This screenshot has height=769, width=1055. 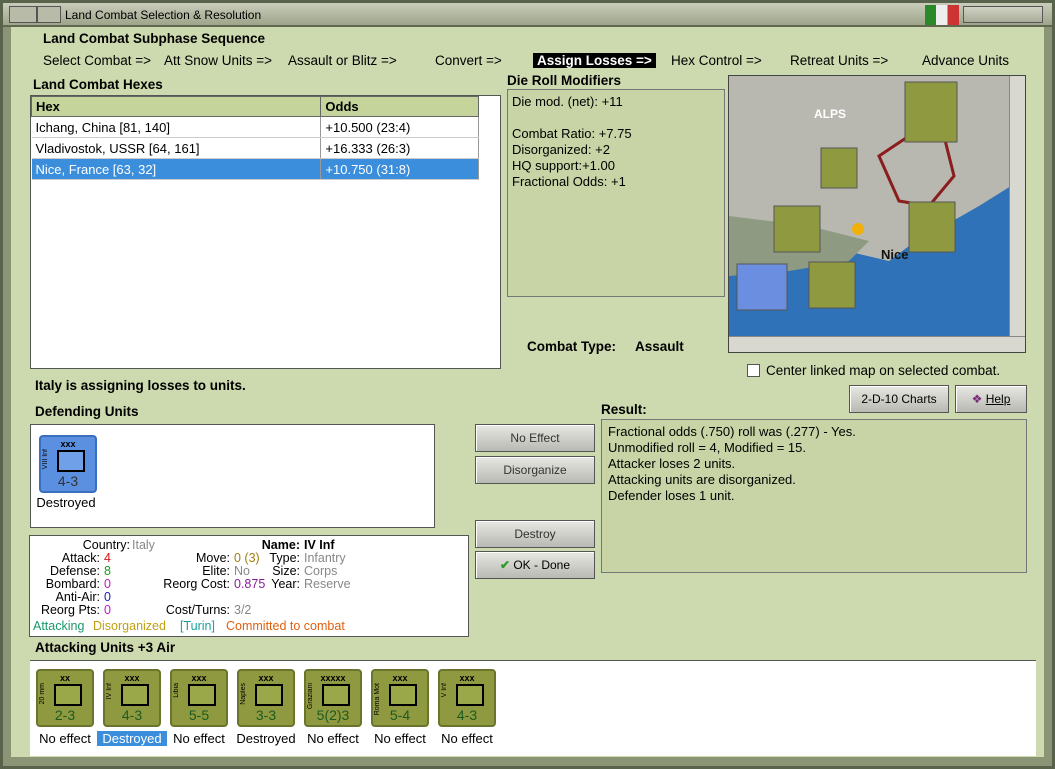 What do you see at coordinates (400, 715) in the screenshot?
I see `unit-strength: 5-4` at bounding box center [400, 715].